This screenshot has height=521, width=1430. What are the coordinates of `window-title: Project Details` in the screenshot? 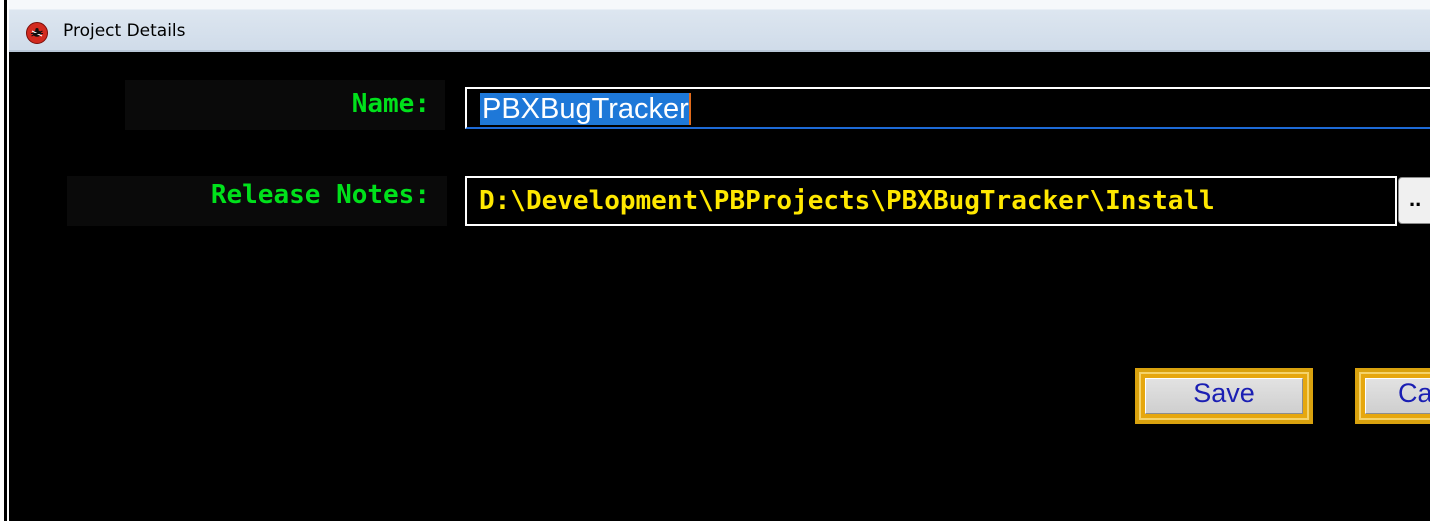 It's located at (124, 31).